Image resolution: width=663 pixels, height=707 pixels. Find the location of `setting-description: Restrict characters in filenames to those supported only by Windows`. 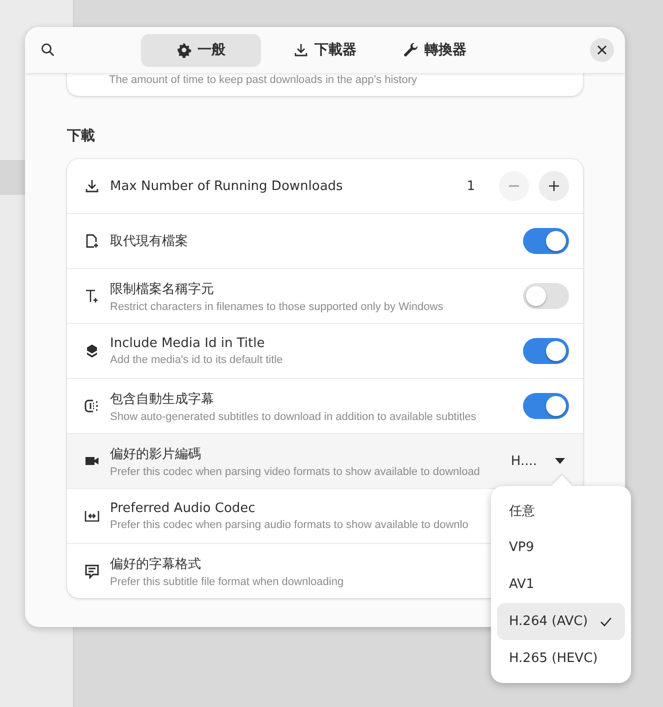

setting-description: Restrict characters in filenames to those supported only by Windows is located at coordinates (277, 306).